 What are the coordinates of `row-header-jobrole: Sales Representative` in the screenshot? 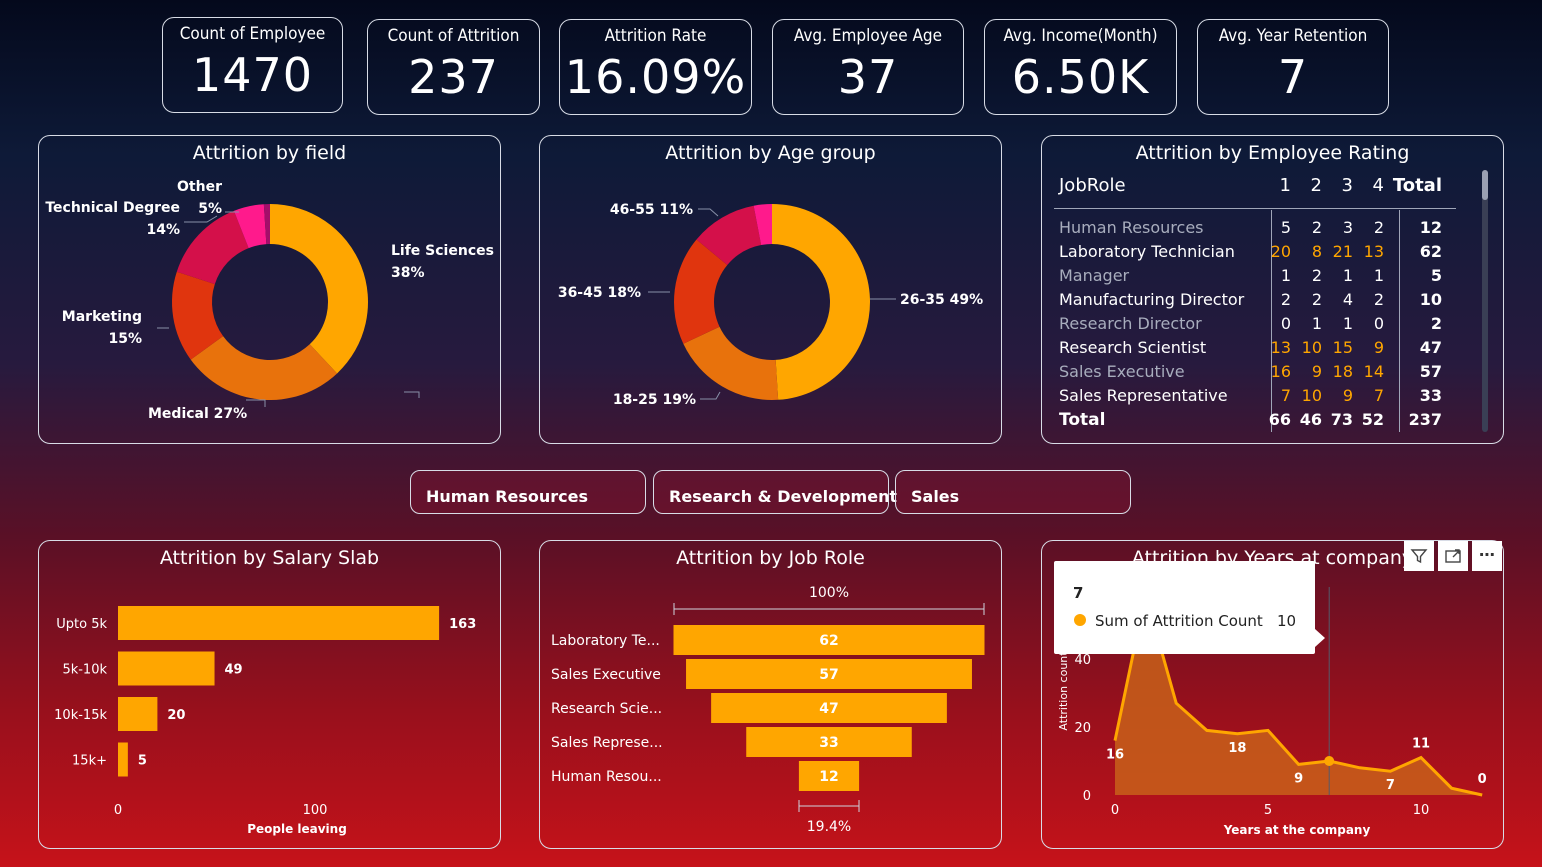 It's located at (1143, 395).